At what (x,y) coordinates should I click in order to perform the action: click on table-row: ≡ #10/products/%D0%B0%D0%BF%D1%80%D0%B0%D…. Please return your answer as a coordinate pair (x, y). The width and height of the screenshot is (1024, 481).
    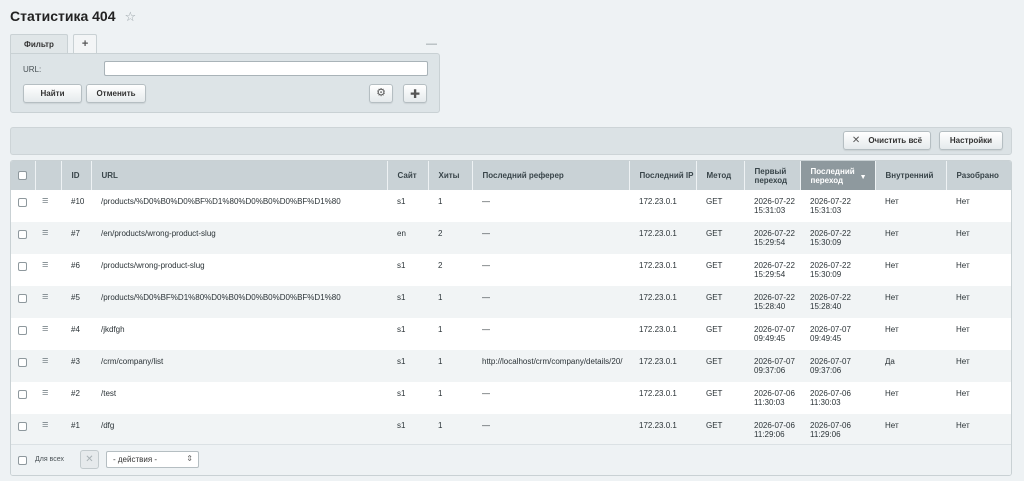
    Looking at the image, I should click on (511, 206).